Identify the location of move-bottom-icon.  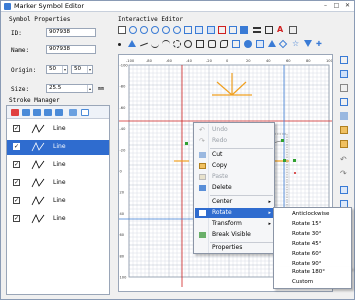
(59, 112).